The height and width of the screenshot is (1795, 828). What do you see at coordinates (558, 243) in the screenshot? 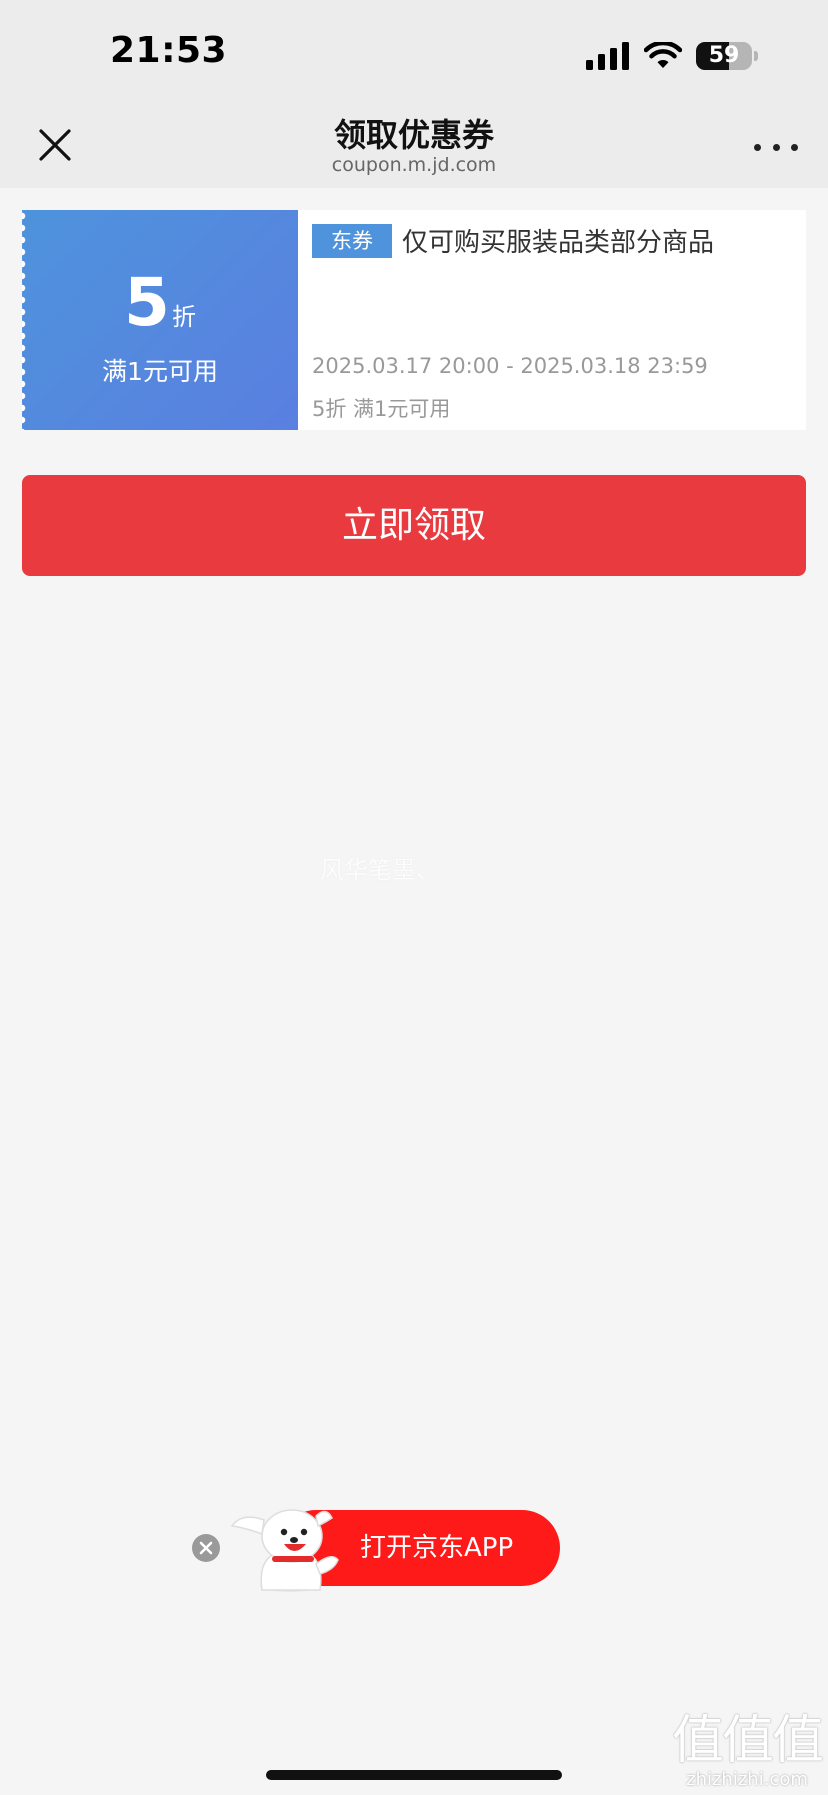
I see `coupon-description: 仅可购买服装品类部分商品` at bounding box center [558, 243].